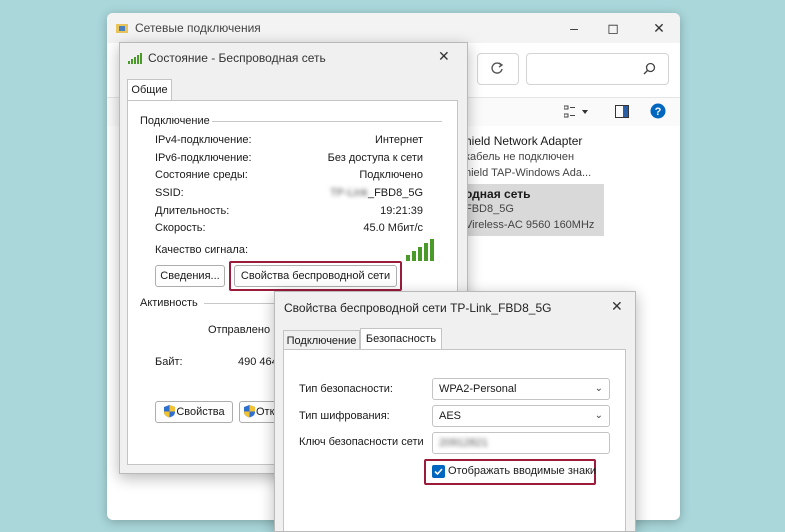 Image resolution: width=785 pixels, height=532 pixels. What do you see at coordinates (200, 412) in the screenshot?
I see `properties-button-label: Свойства` at bounding box center [200, 412].